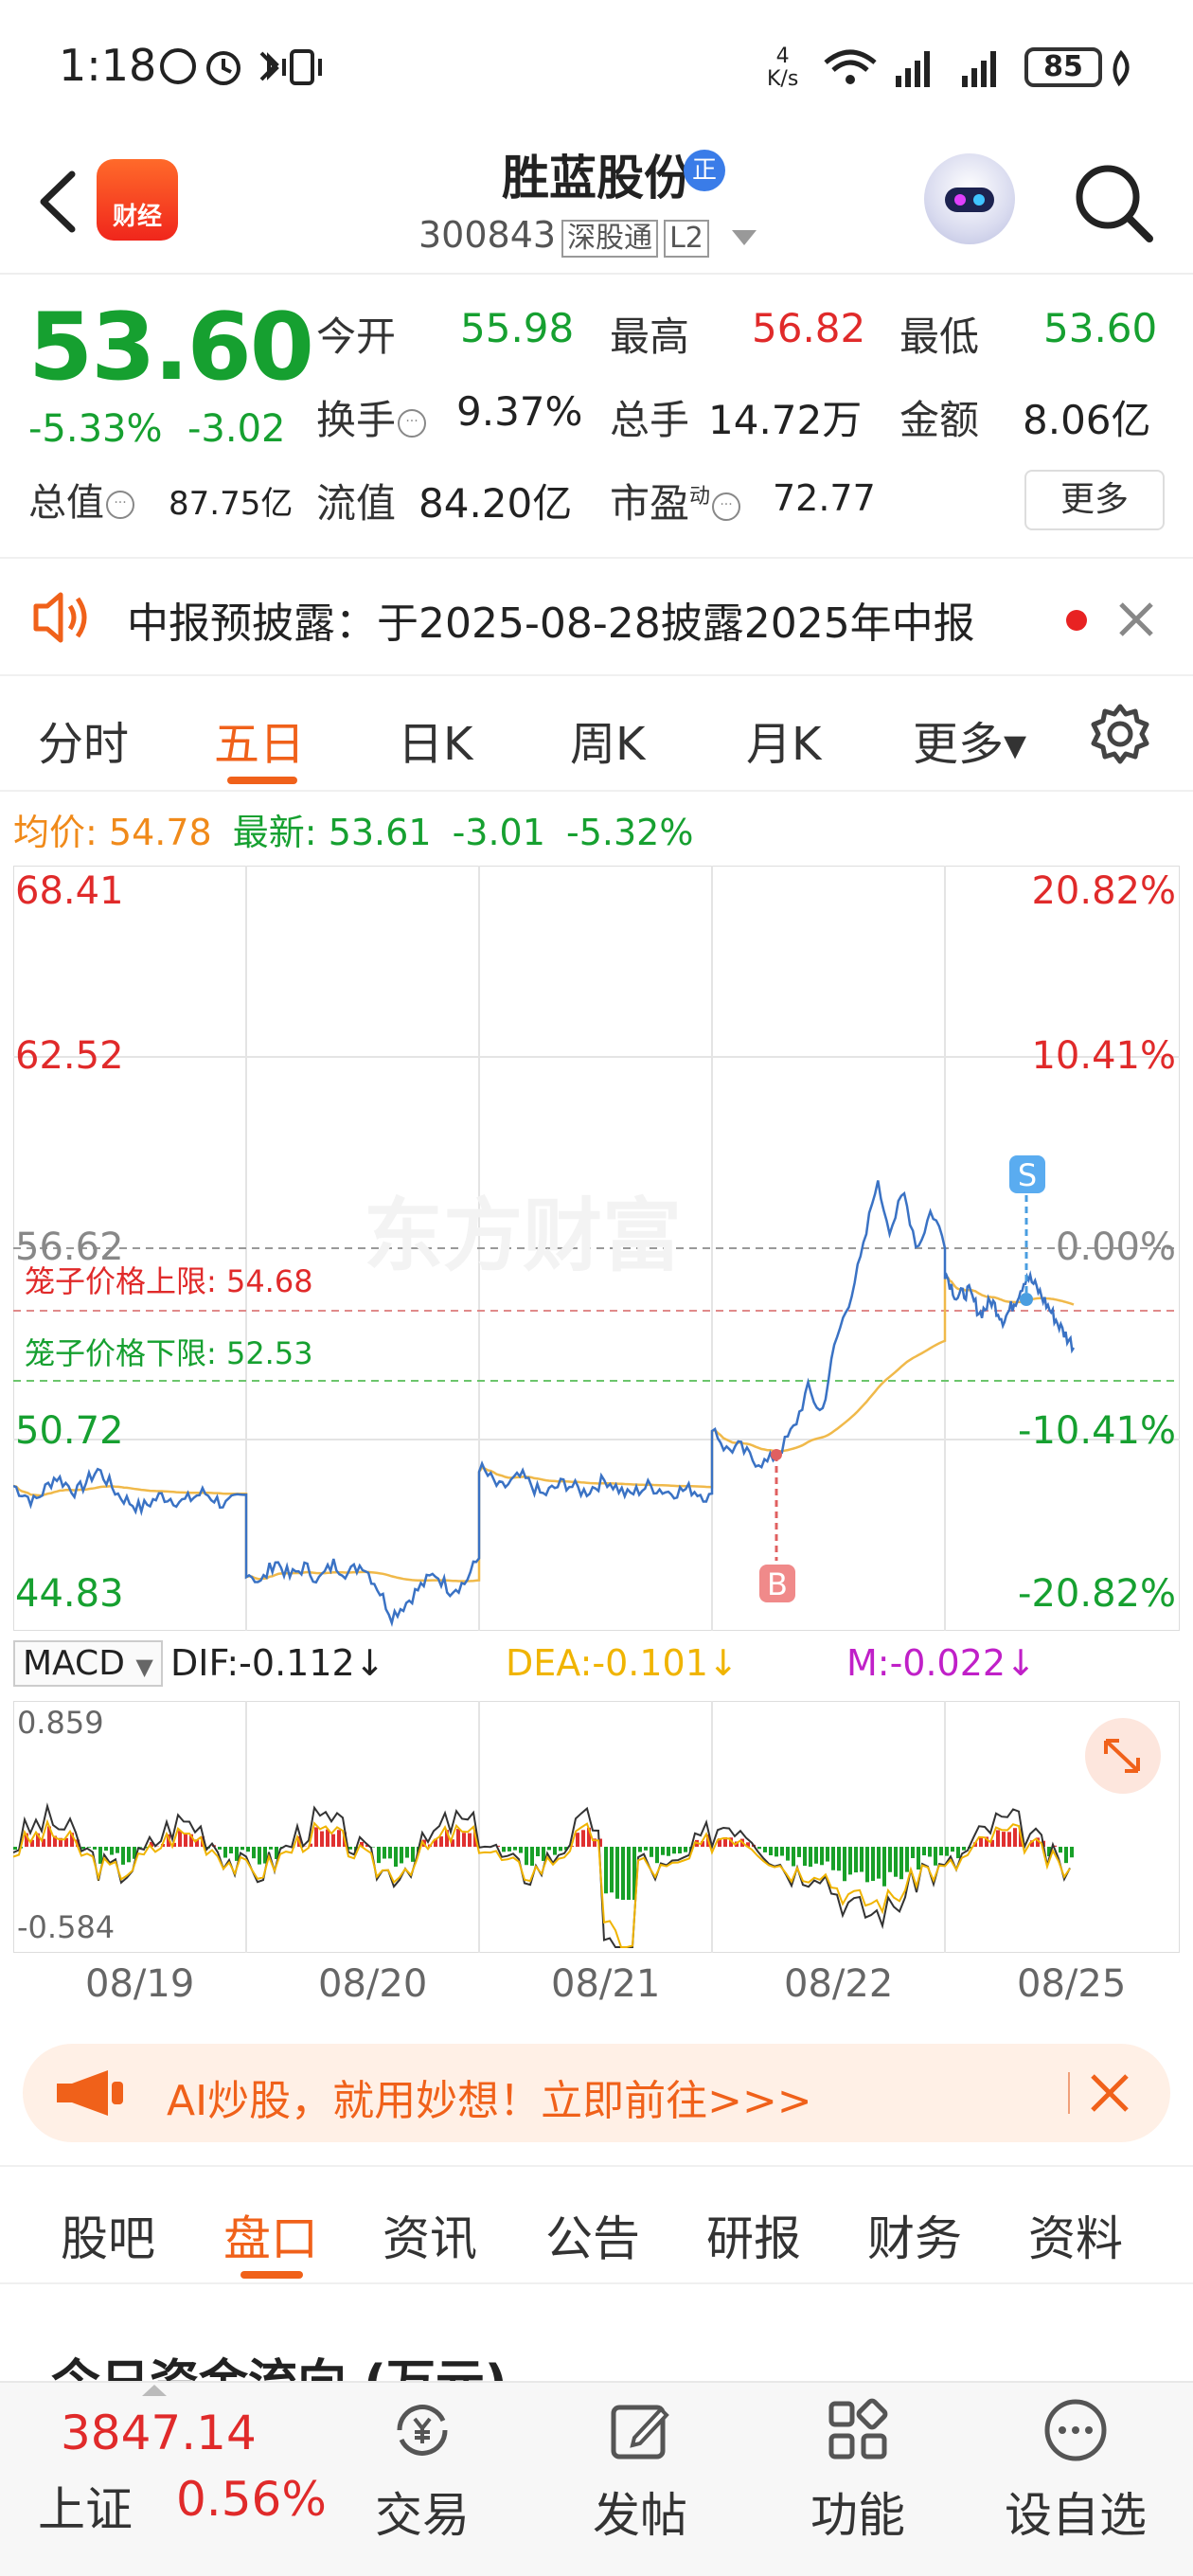  I want to click on nav-watchlist: 设自选, so click(1075, 2479).